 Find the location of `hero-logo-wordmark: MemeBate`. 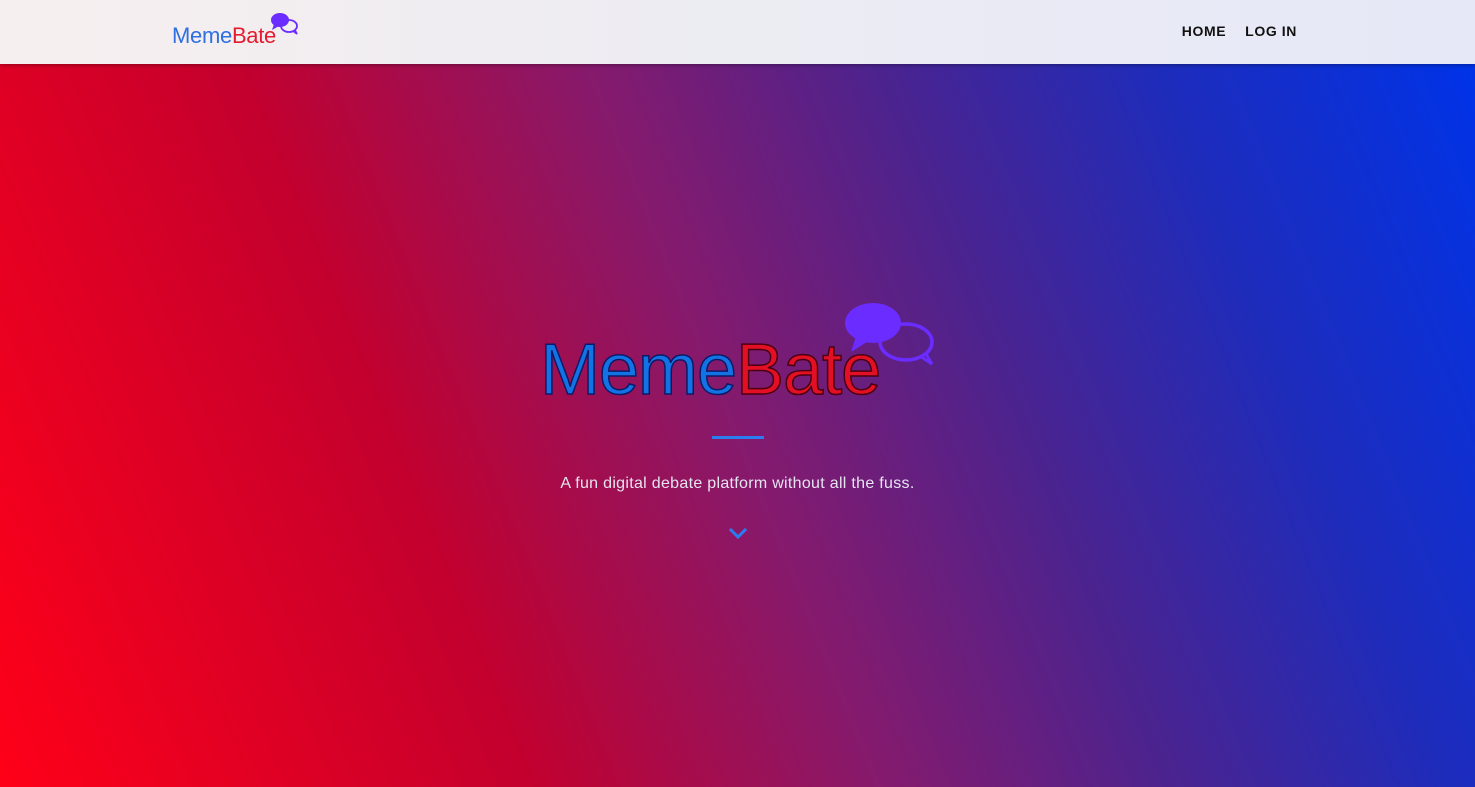

hero-logo-wordmark: MemeBate is located at coordinates (710, 370).